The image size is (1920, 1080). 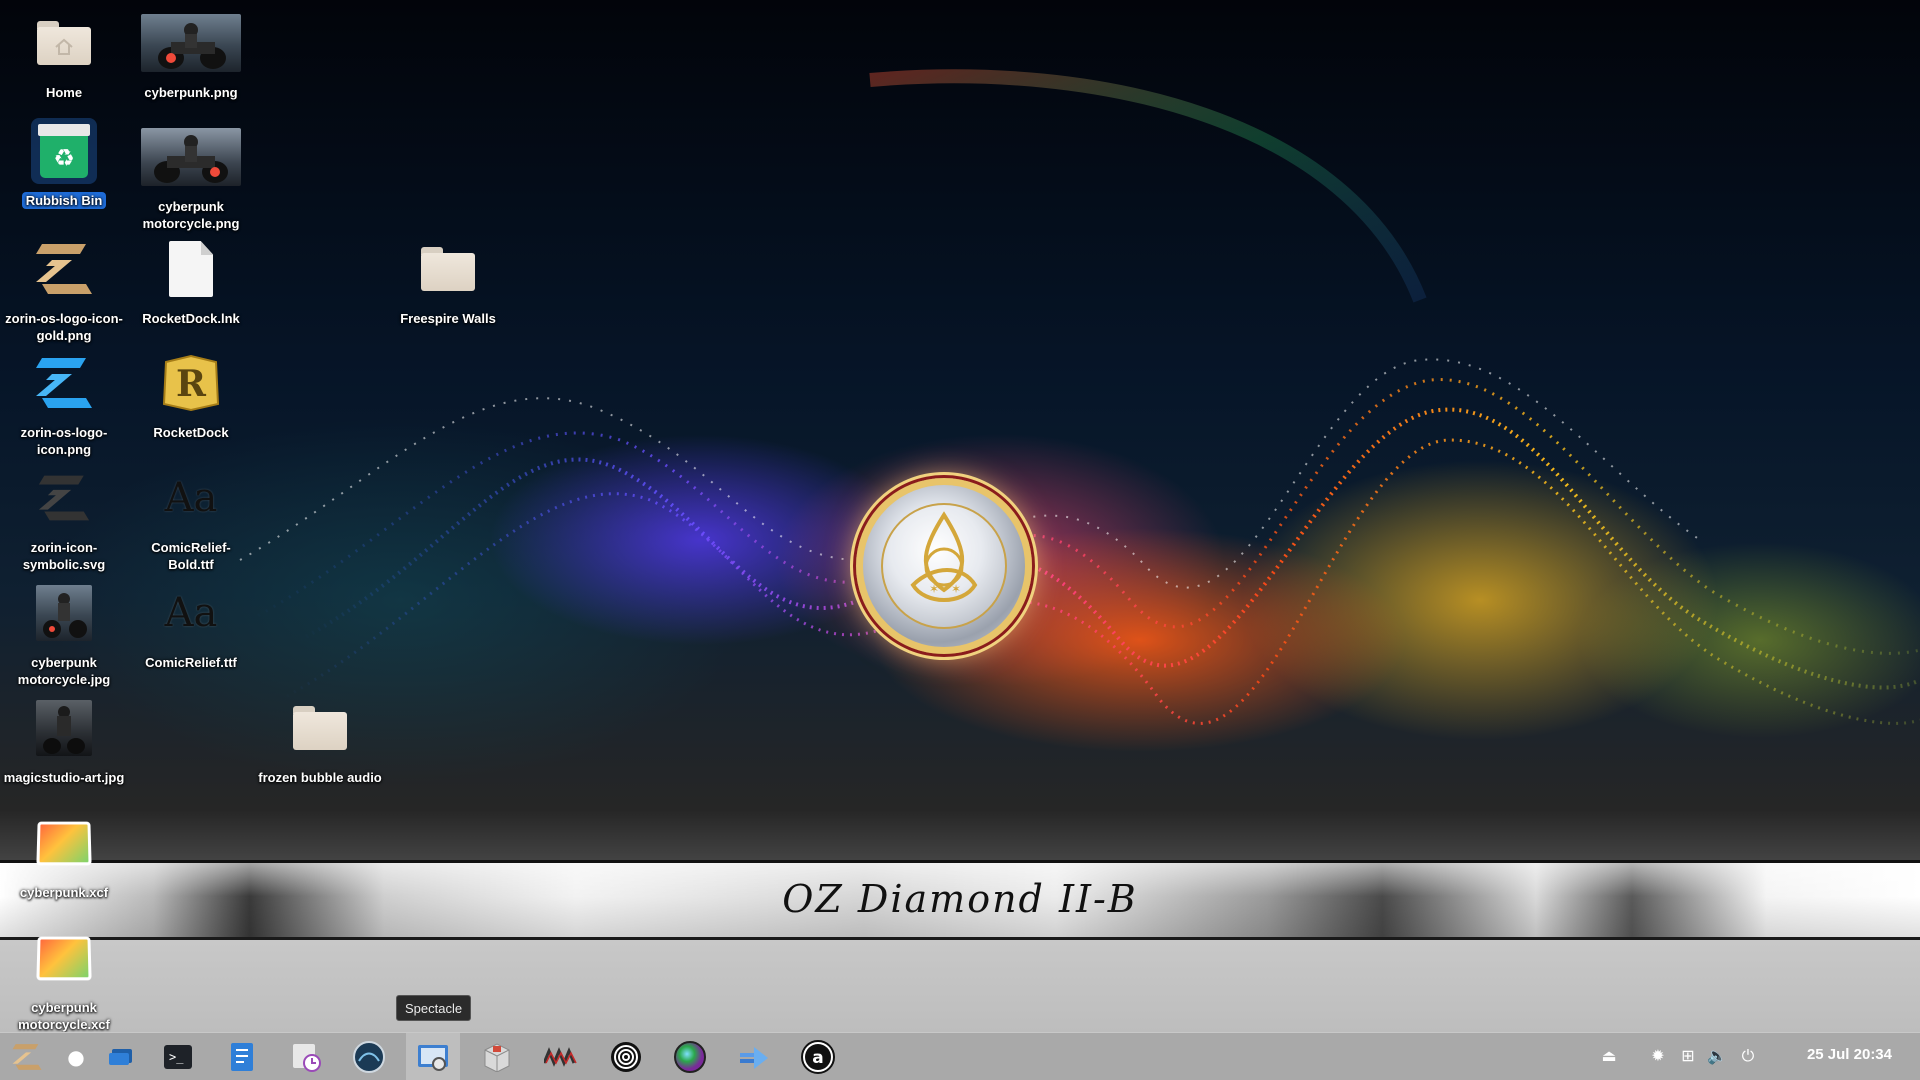 I want to click on desktop-icon-comicrelief: Aa ComicRelief.ttf, so click(x=191, y=625).